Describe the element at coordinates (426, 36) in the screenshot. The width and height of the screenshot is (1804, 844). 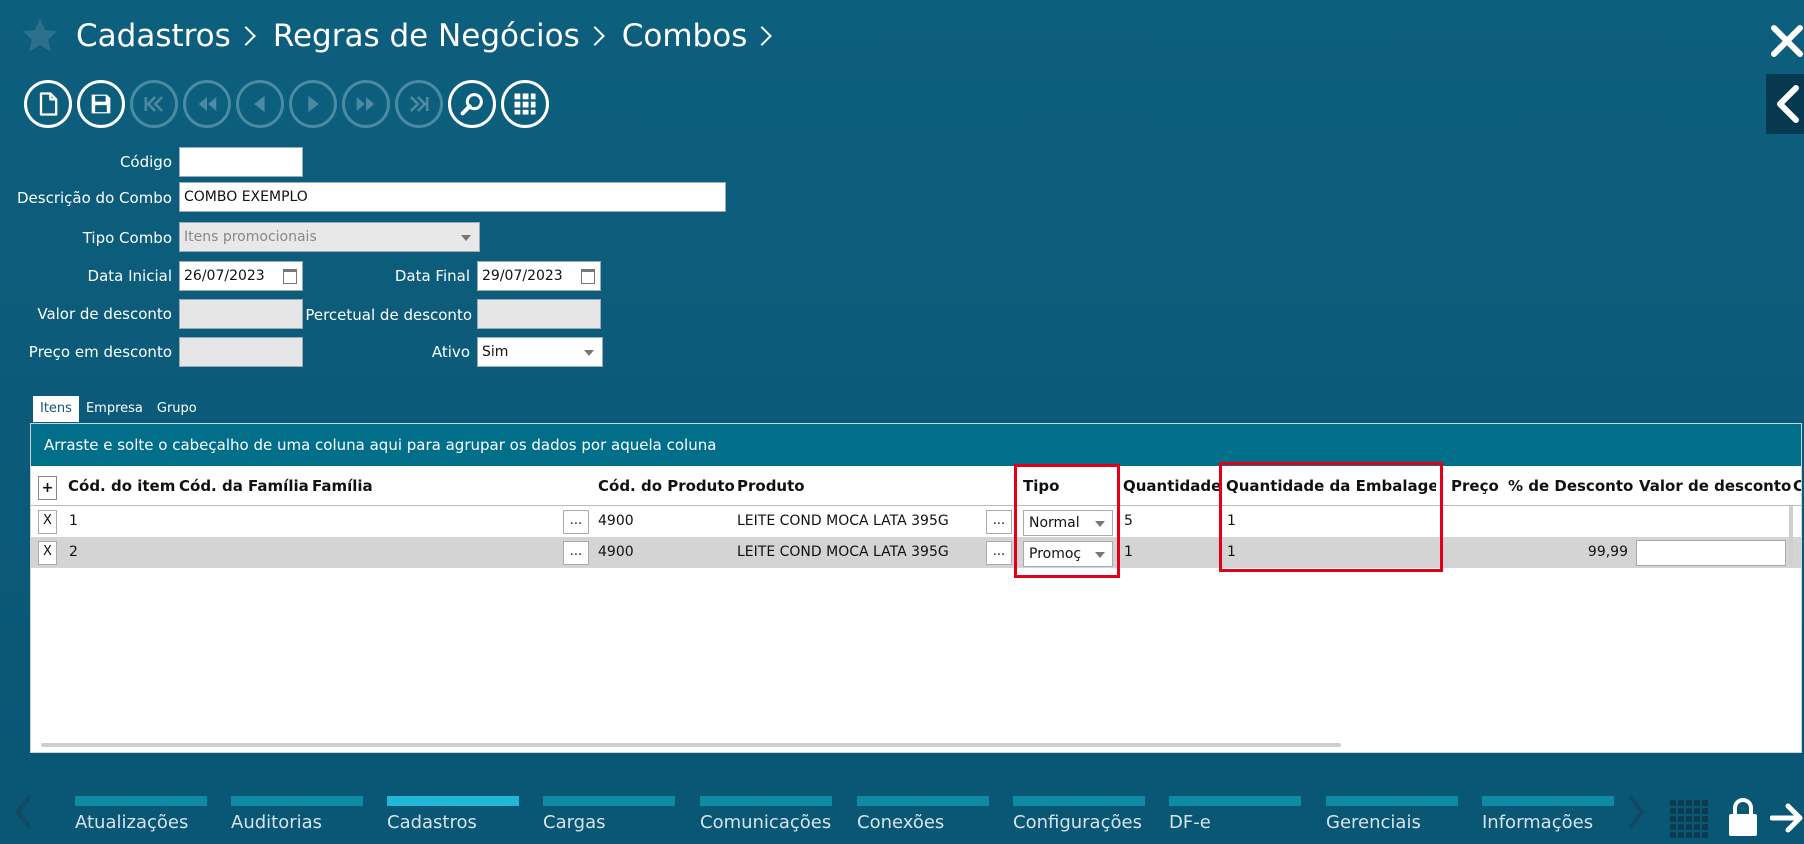
I see `breadcrumb-regras: Regras de Negócios` at that location.